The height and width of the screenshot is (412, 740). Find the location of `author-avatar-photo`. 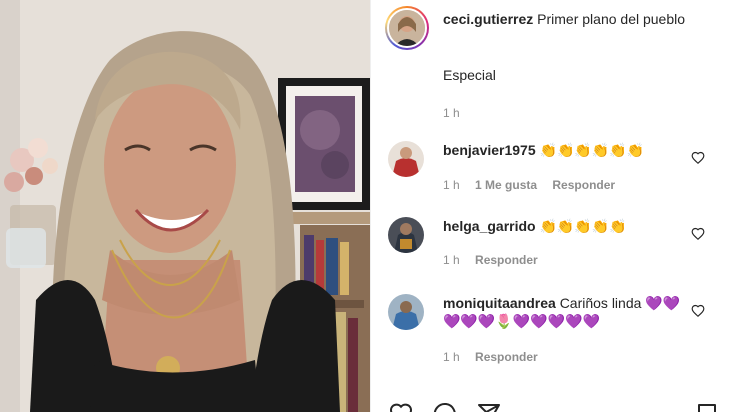

author-avatar-photo is located at coordinates (407, 28).